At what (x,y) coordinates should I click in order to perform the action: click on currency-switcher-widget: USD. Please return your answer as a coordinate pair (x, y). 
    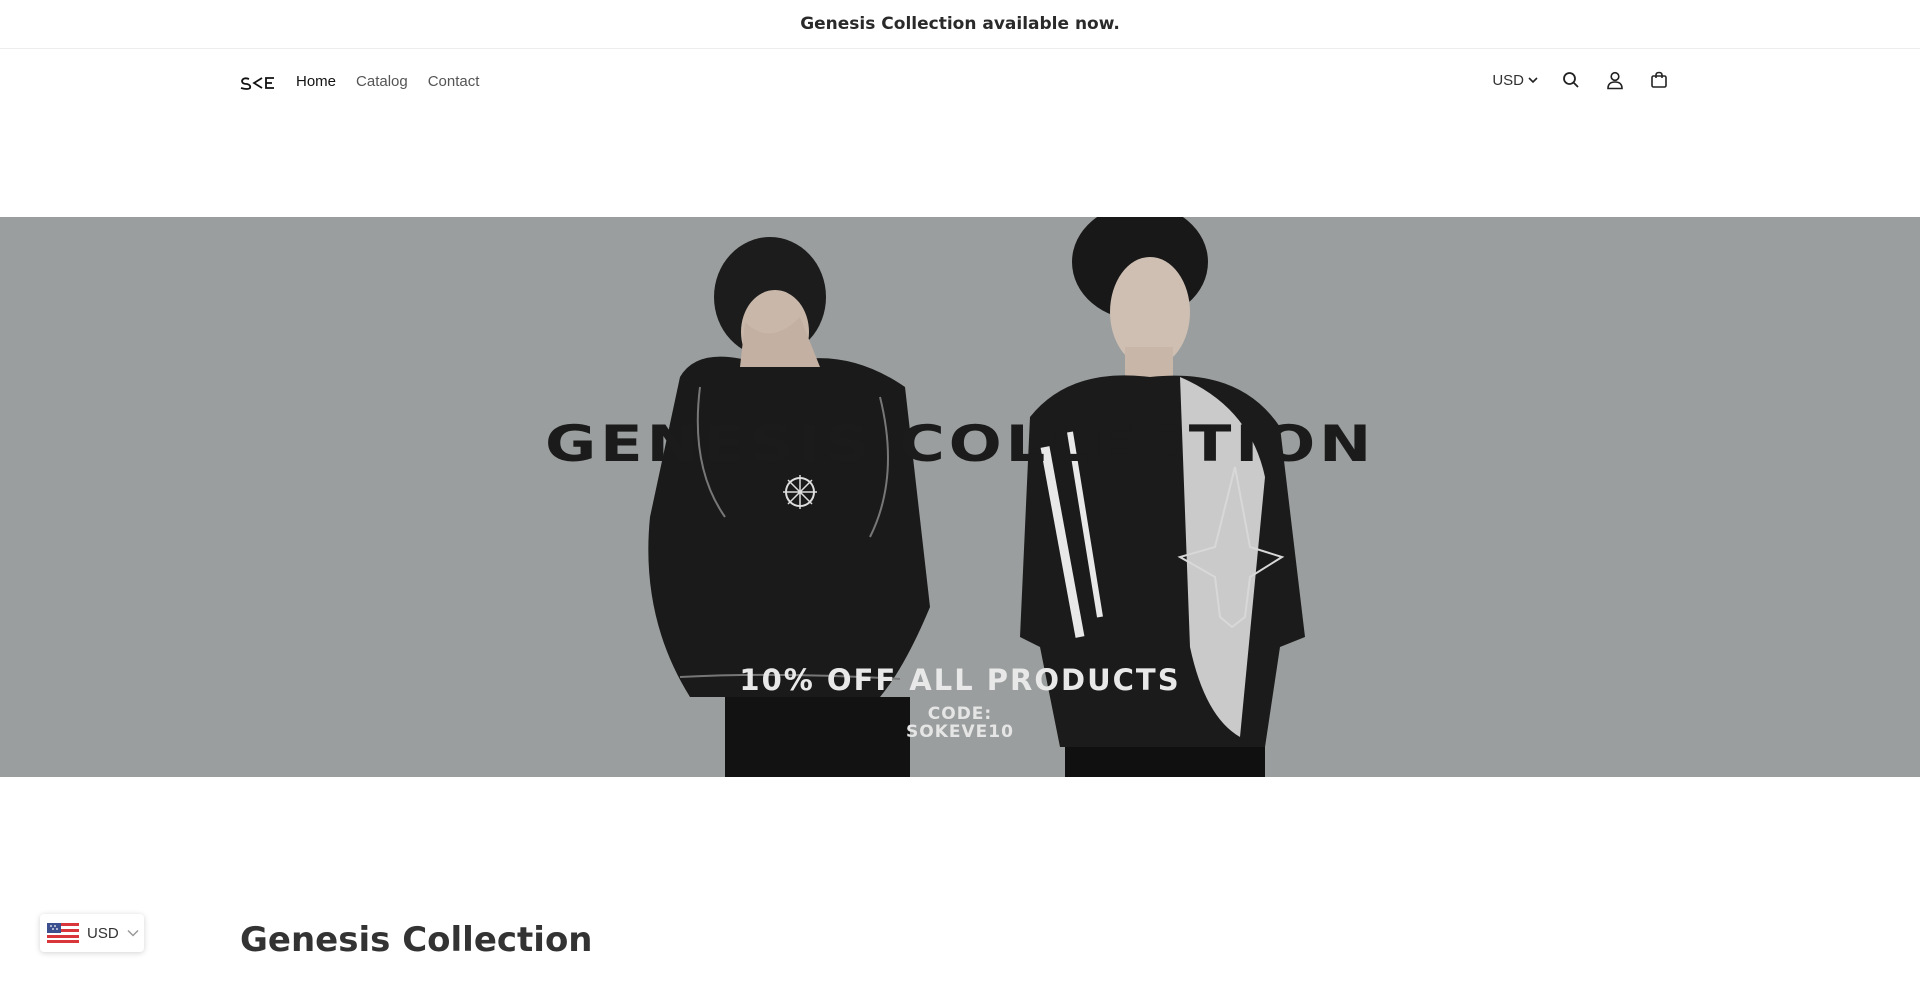
    Looking at the image, I should click on (92, 933).